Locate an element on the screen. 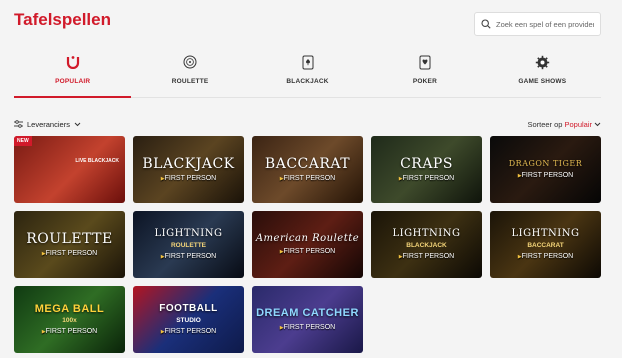 The height and width of the screenshot is (358, 622). game-title: ROULETTE is located at coordinates (69, 238).